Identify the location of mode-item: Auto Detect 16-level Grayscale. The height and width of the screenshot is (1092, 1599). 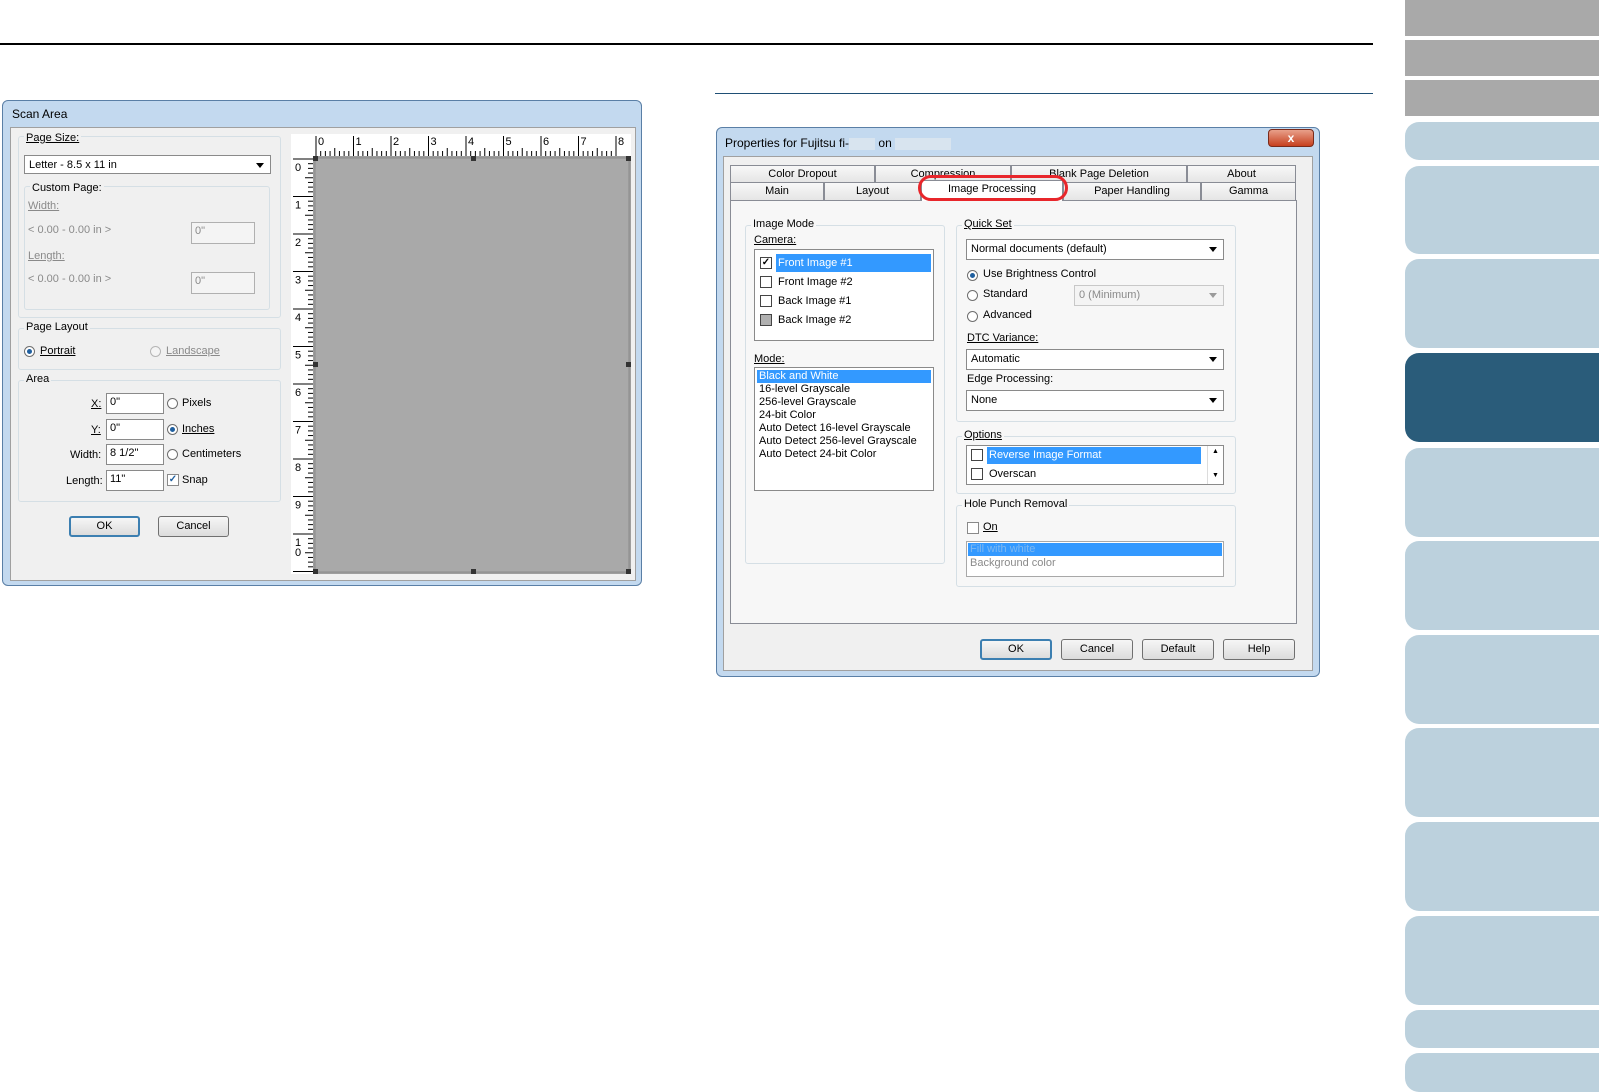
(844, 428).